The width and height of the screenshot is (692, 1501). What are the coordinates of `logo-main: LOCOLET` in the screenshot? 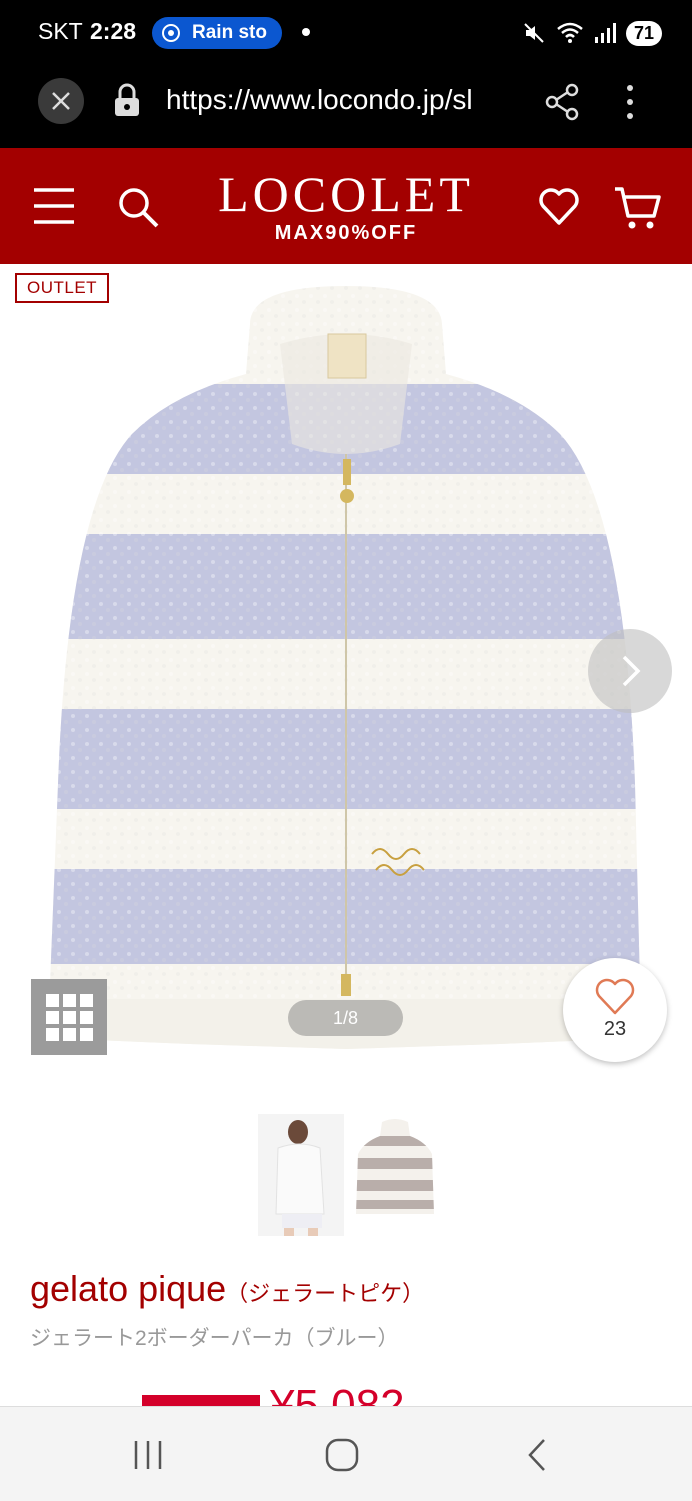 It's located at (346, 194).